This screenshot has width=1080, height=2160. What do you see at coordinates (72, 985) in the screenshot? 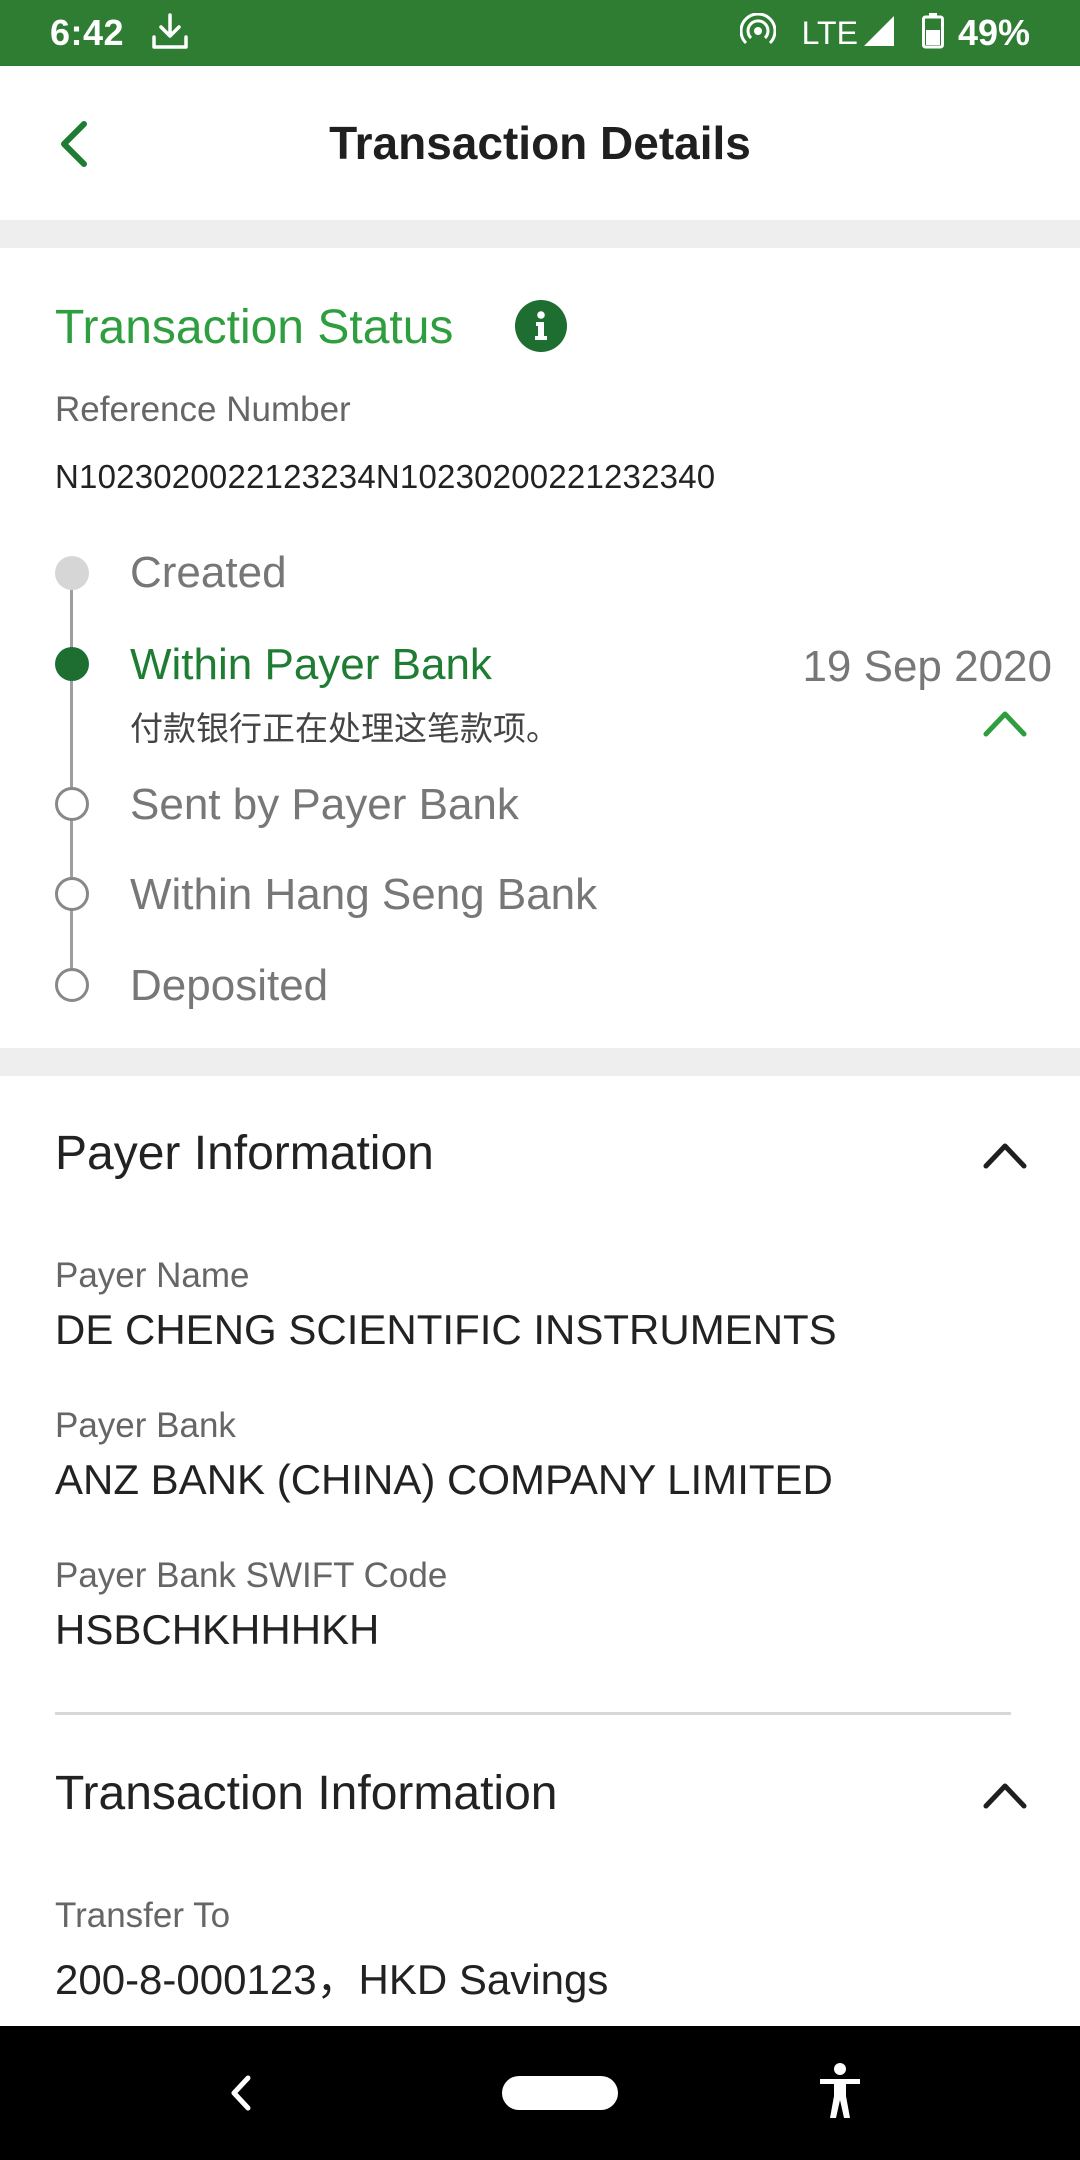
I see `timeline-dot-deposited` at bounding box center [72, 985].